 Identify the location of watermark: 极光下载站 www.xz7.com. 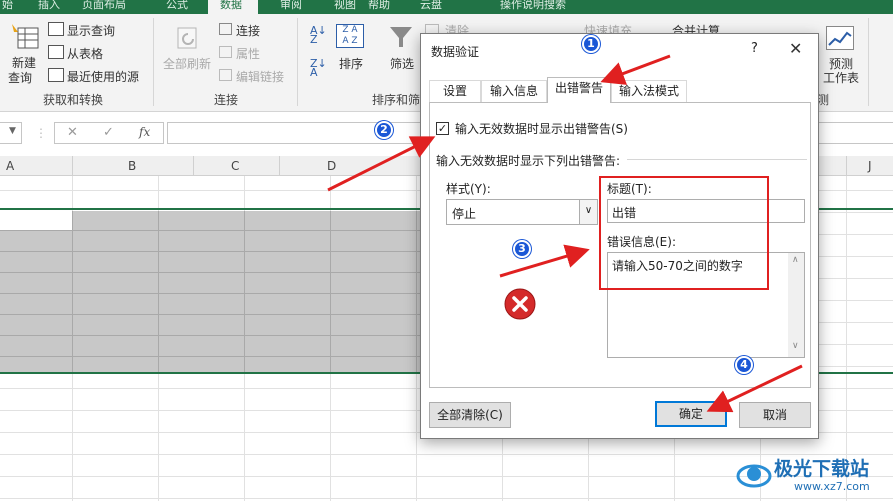
(814, 476).